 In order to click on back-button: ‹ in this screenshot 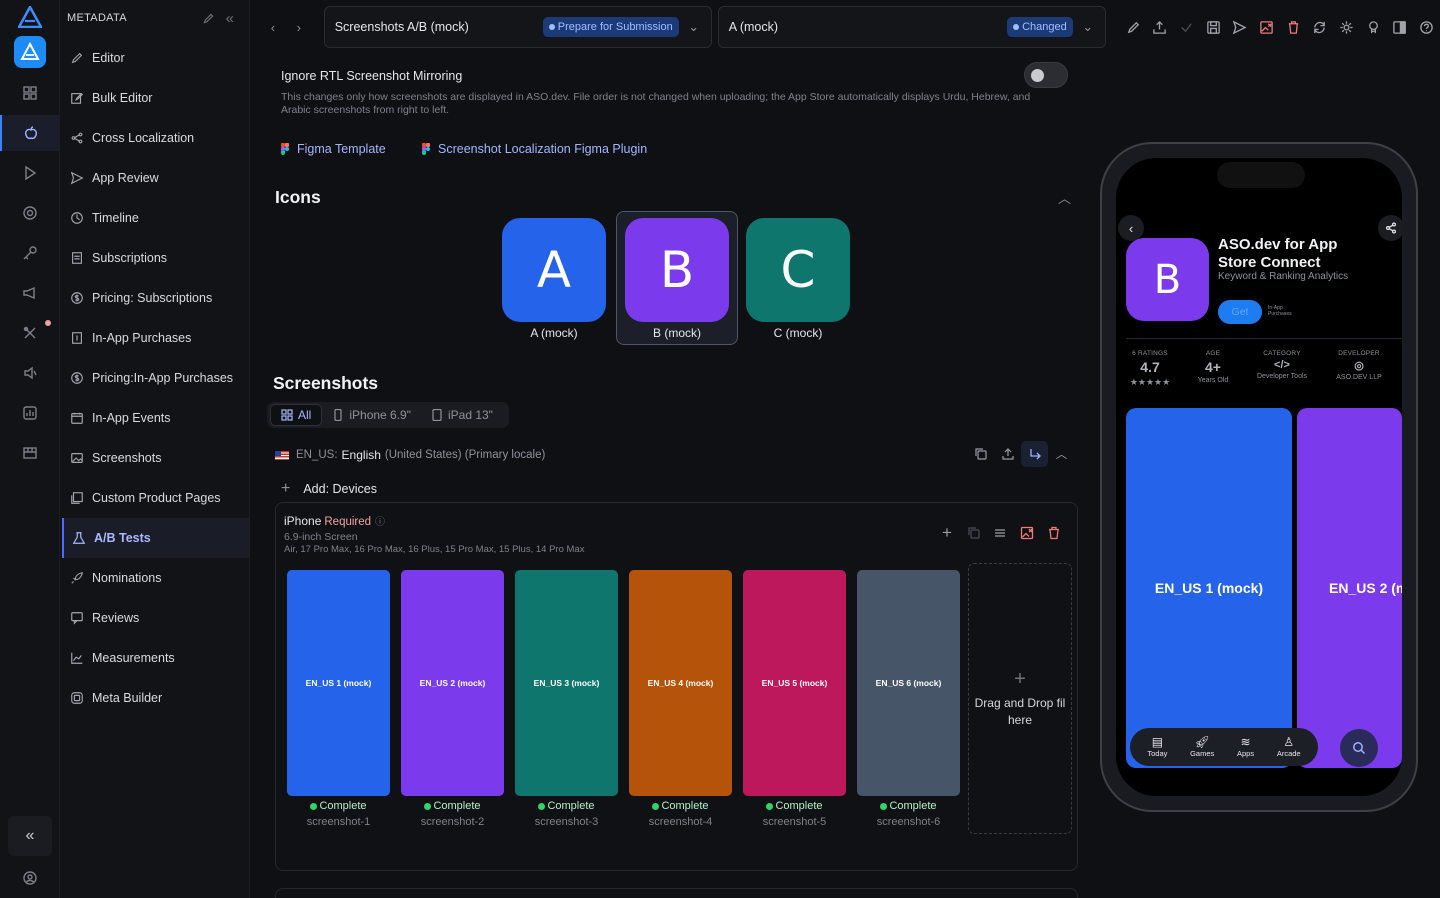, I will do `click(273, 27)`.